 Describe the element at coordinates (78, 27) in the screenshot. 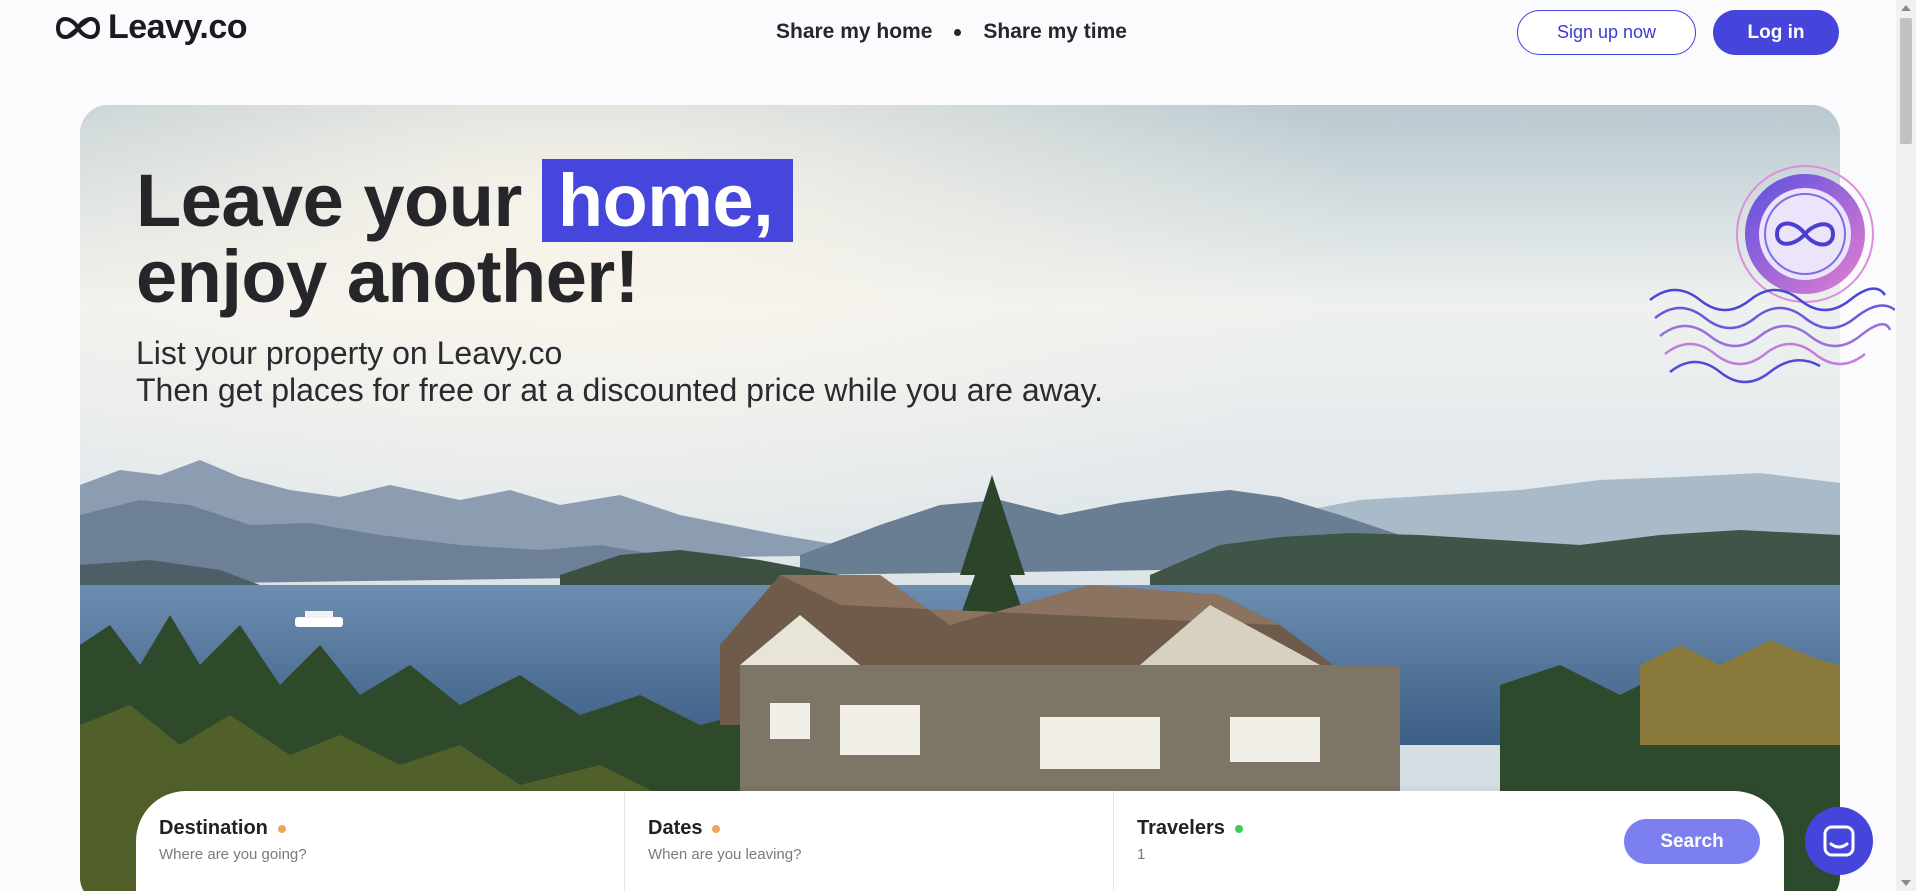

I see `leavy-logo-icon` at that location.